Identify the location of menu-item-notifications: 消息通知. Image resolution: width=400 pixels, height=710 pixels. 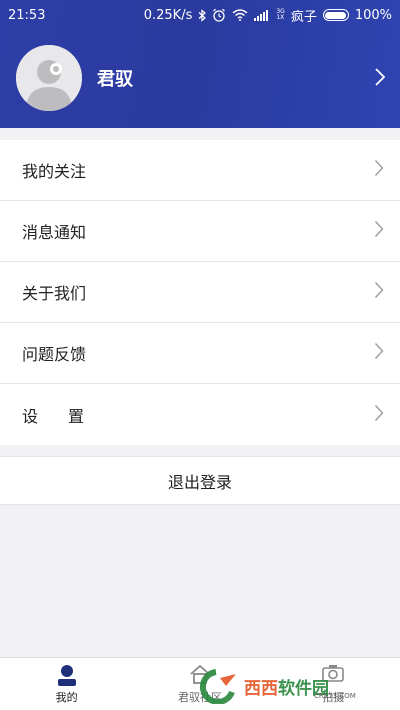
(200, 231).